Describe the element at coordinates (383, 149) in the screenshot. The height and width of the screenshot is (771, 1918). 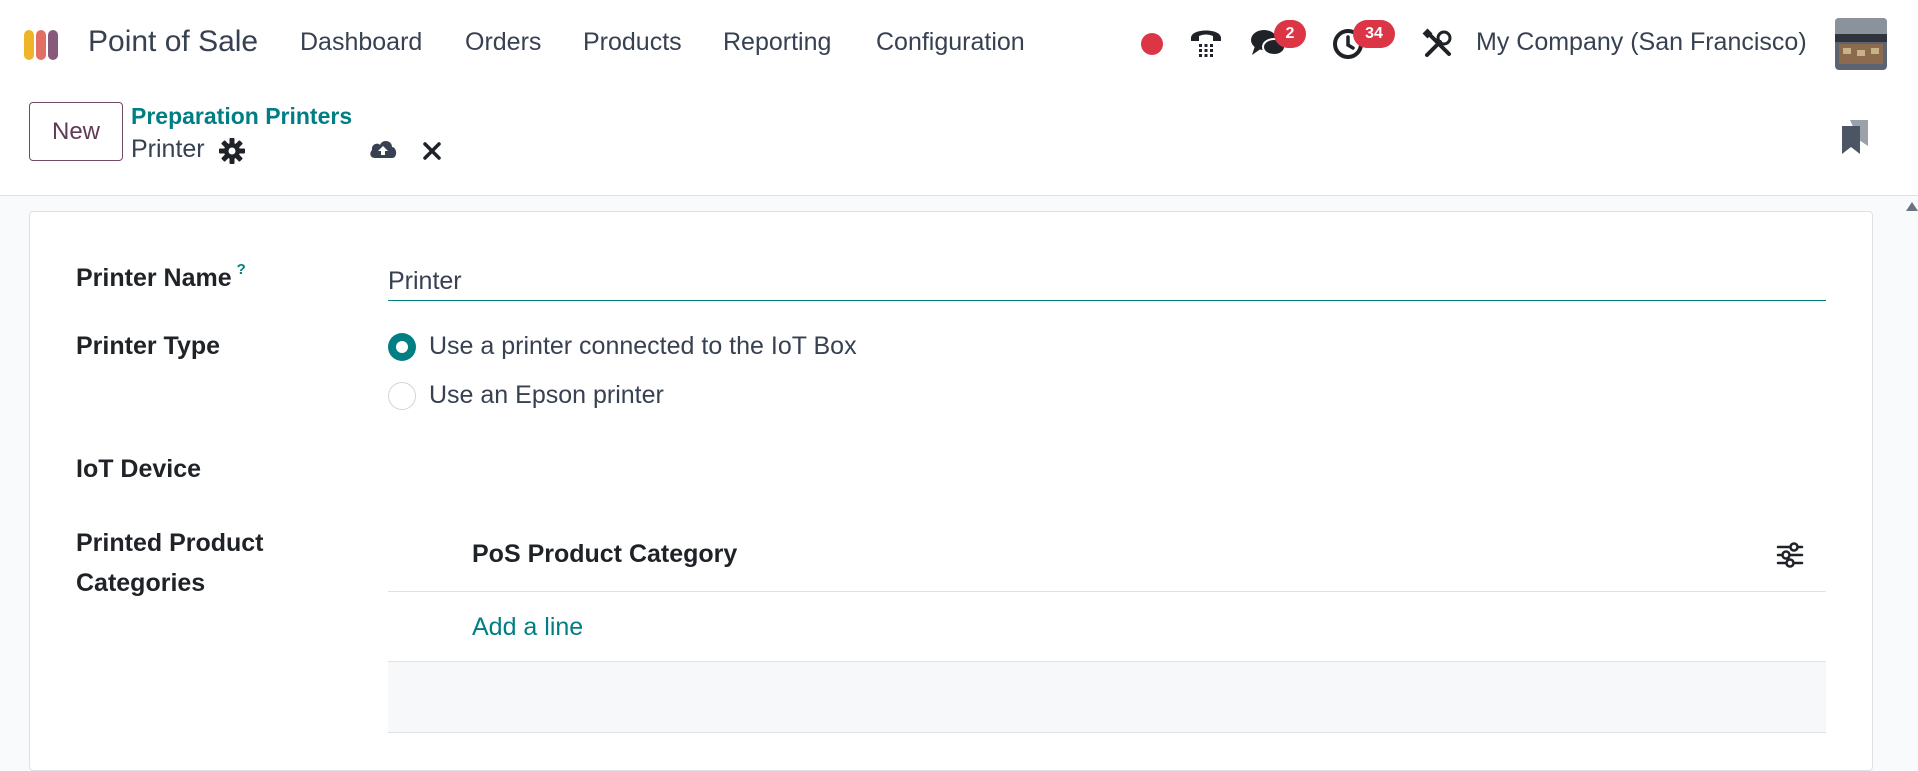
I see `save-cloud-icon` at that location.